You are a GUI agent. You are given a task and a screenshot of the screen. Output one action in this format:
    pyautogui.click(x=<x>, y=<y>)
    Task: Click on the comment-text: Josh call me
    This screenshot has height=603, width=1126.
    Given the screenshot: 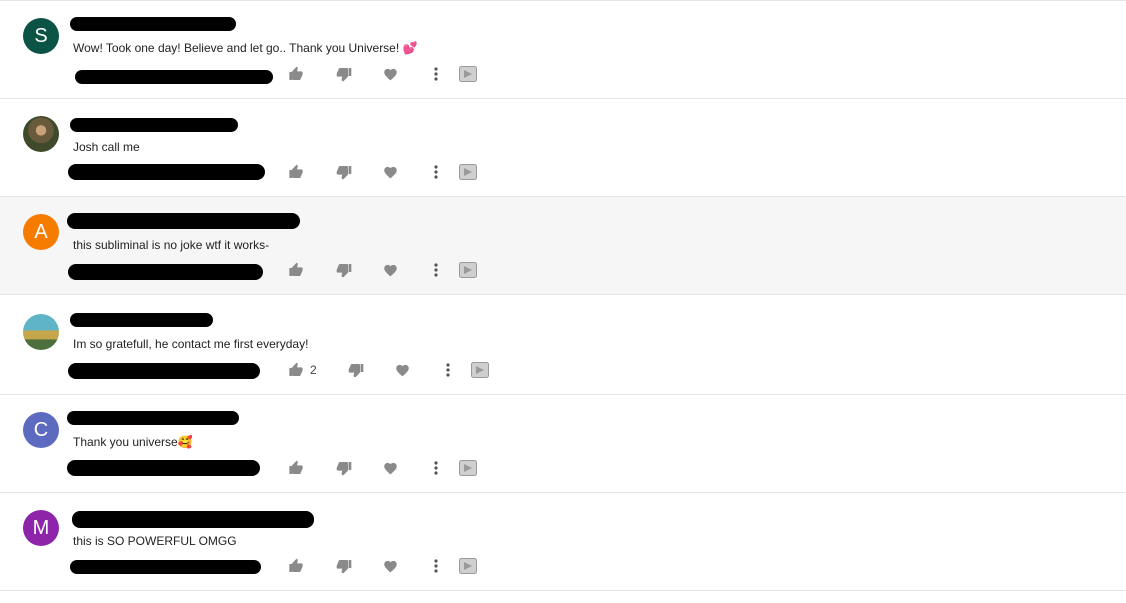 What is the action you would take?
    pyautogui.click(x=106, y=147)
    